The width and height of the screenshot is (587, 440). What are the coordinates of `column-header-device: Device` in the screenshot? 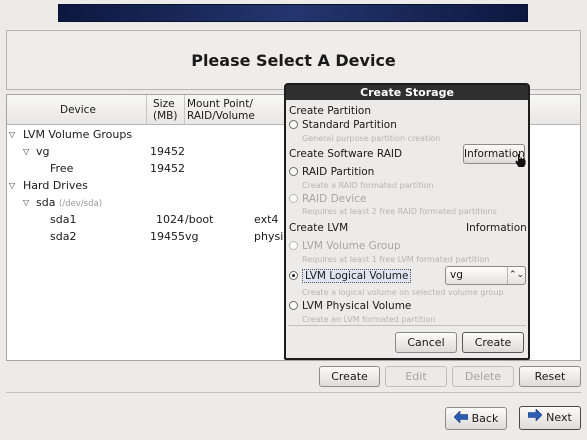 It's located at (77, 110).